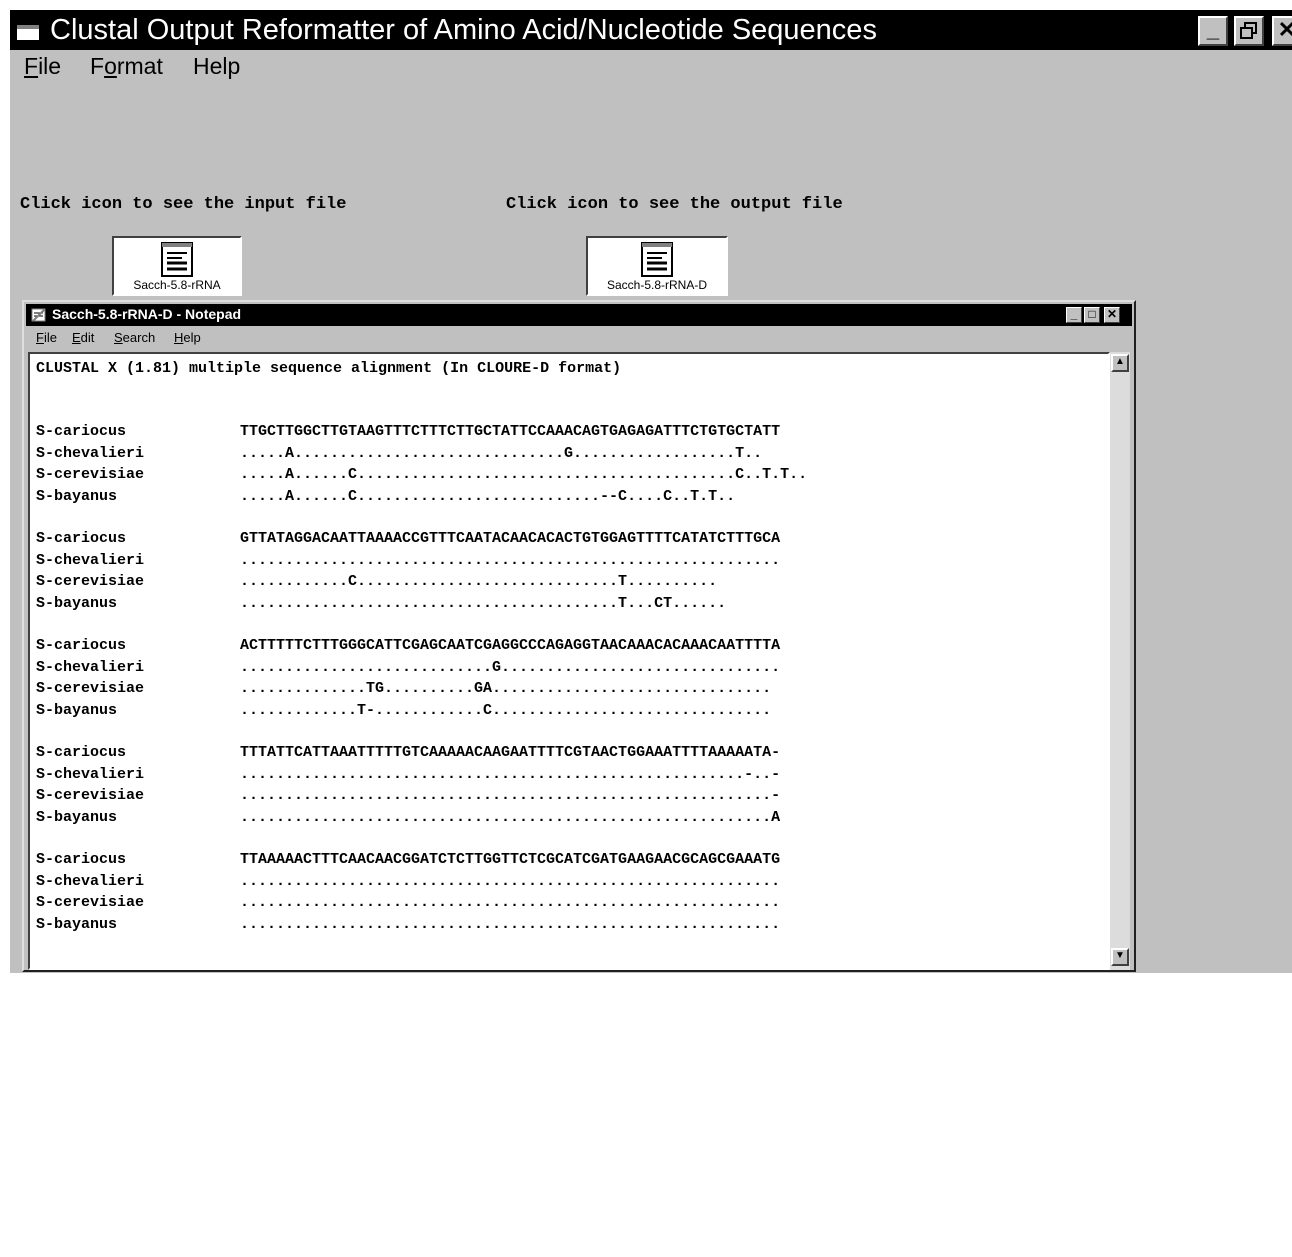  What do you see at coordinates (1120, 661) in the screenshot?
I see `vertical-scrollbar: ▲ ▼` at bounding box center [1120, 661].